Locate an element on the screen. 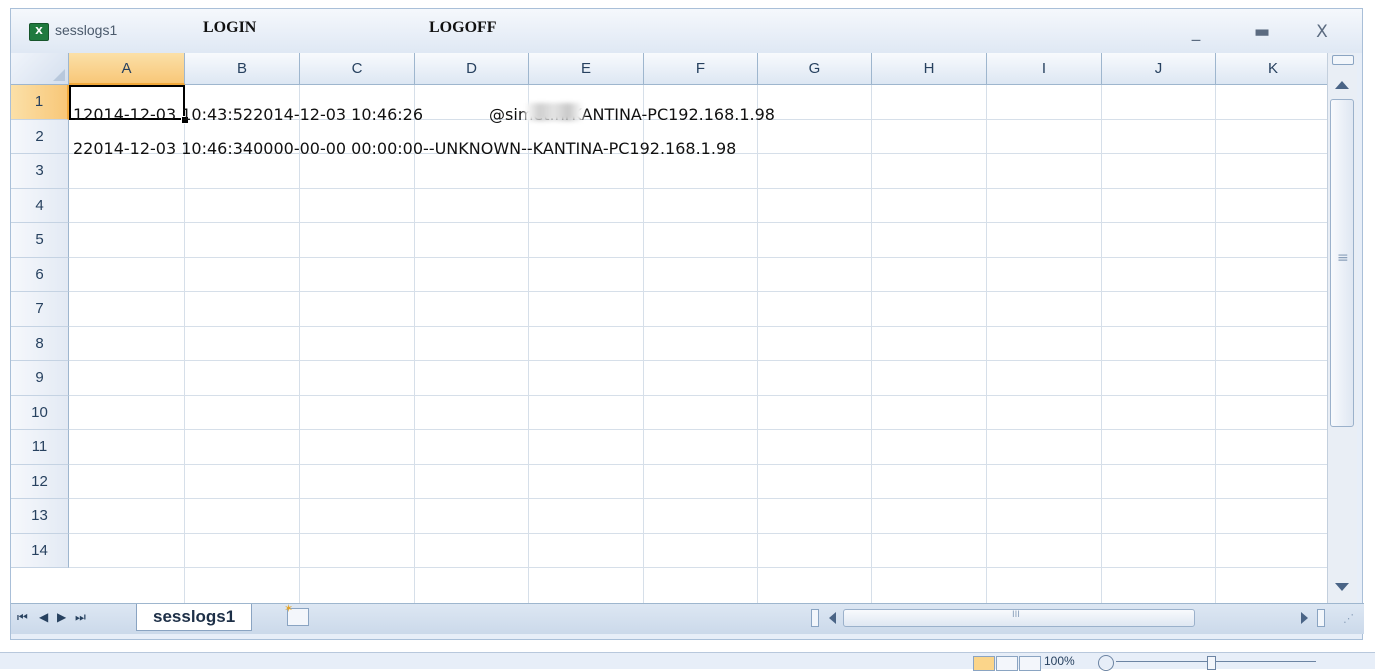 The image size is (1375, 671). insert-sheet-icon is located at coordinates (296, 614).